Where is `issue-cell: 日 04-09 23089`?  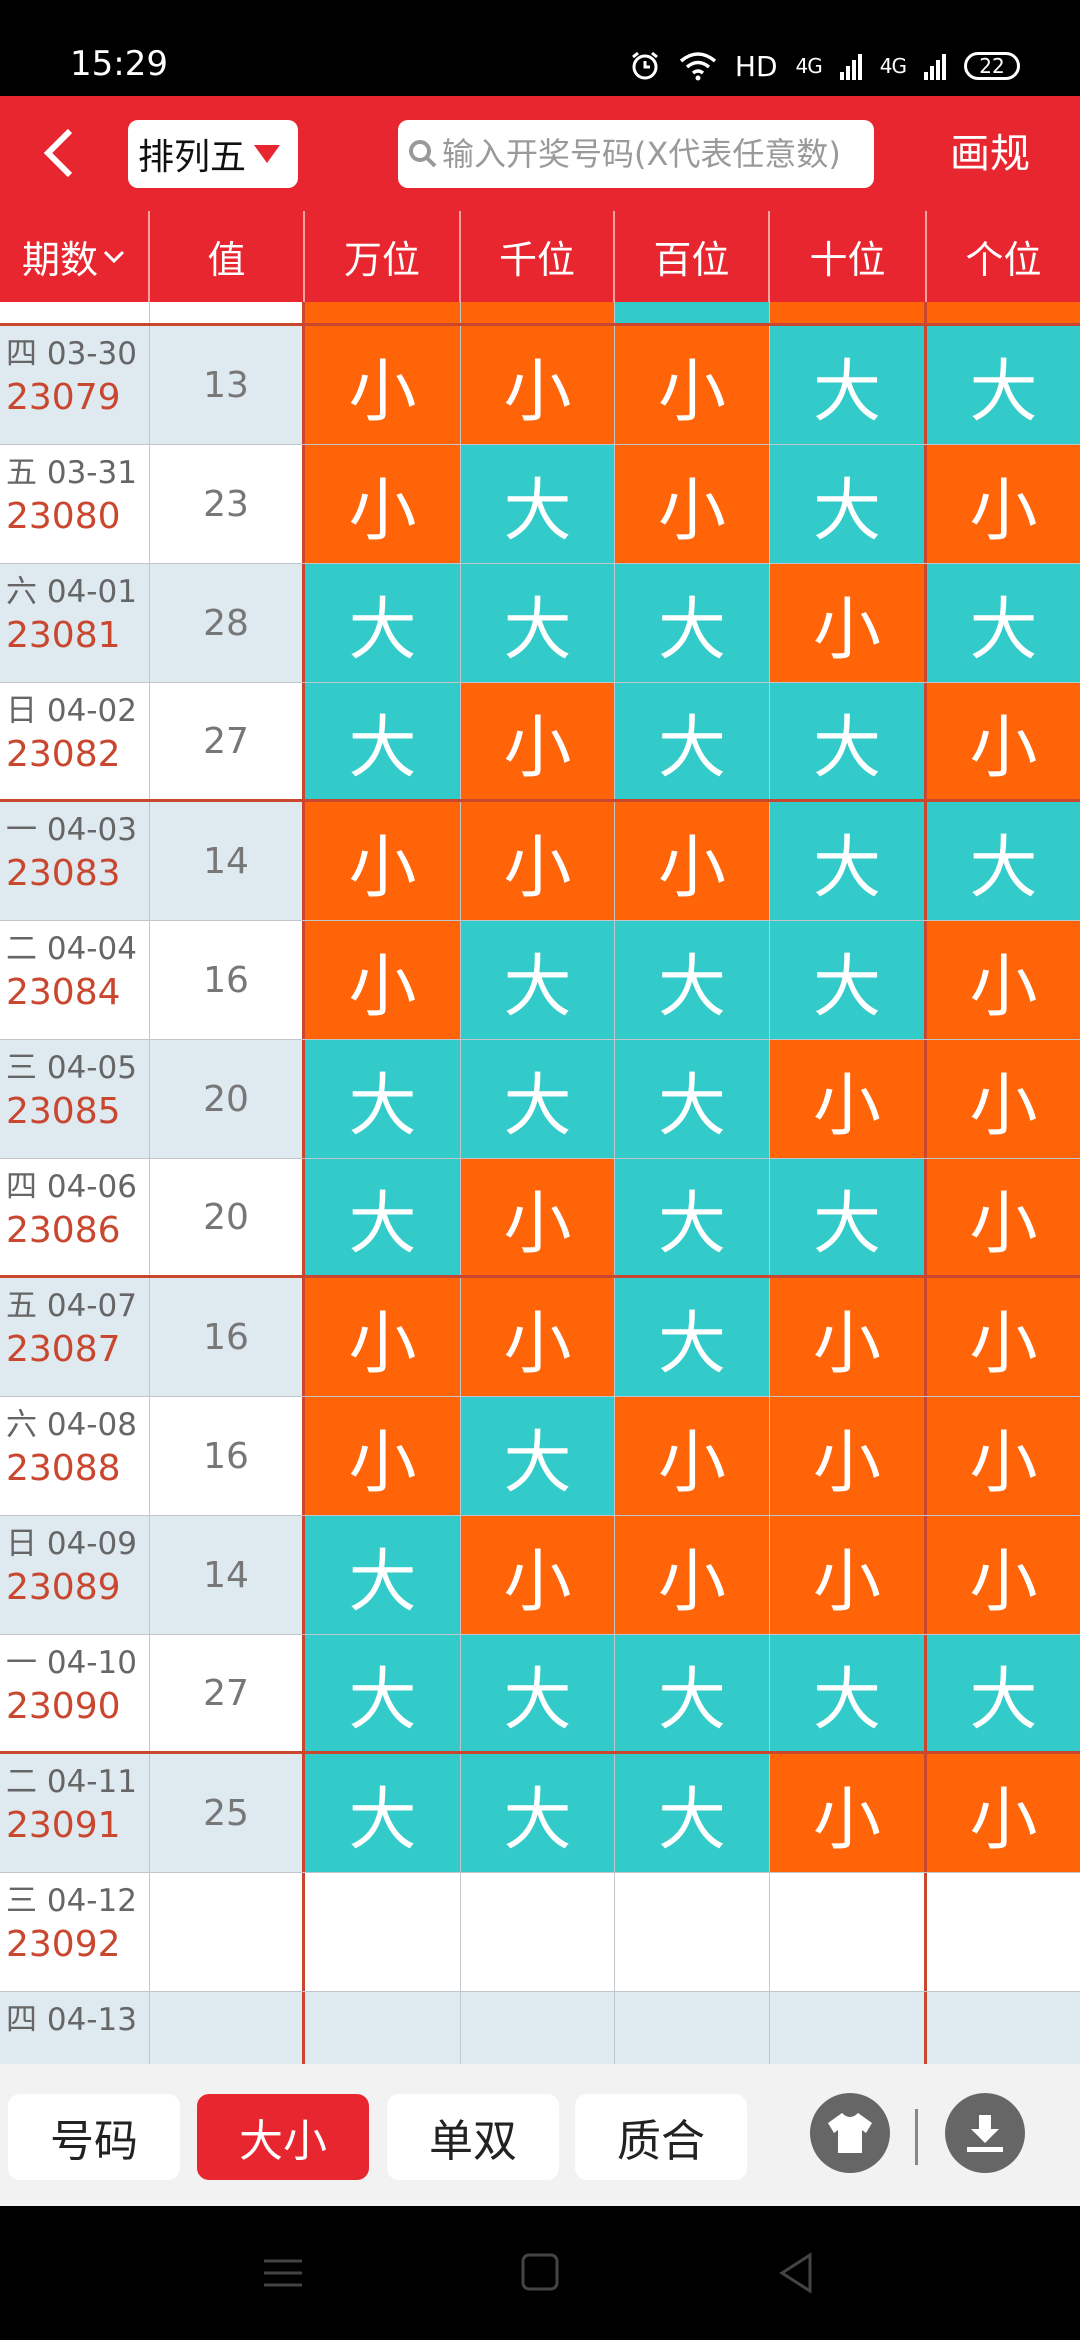 issue-cell: 日 04-09 23089 is located at coordinates (75, 1575).